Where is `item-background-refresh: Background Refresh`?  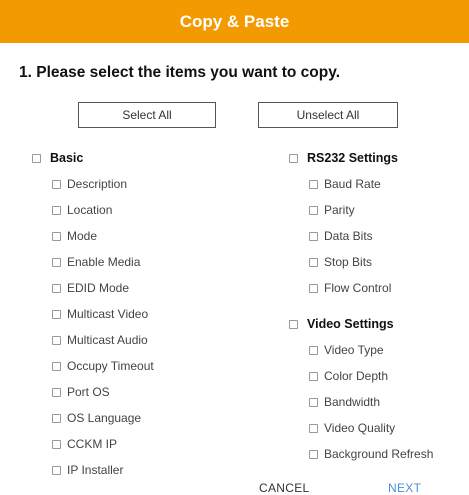
item-background-refresh: Background Refresh is located at coordinates (371, 454).